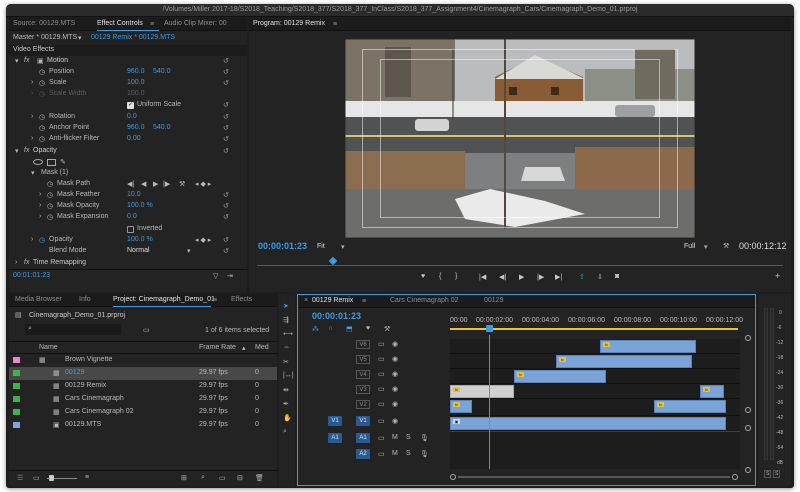 Image resolution: width=800 pixels, height=492 pixels. What do you see at coordinates (493, 300) in the screenshot?
I see `tab-sequence-00129: 00129` at bounding box center [493, 300].